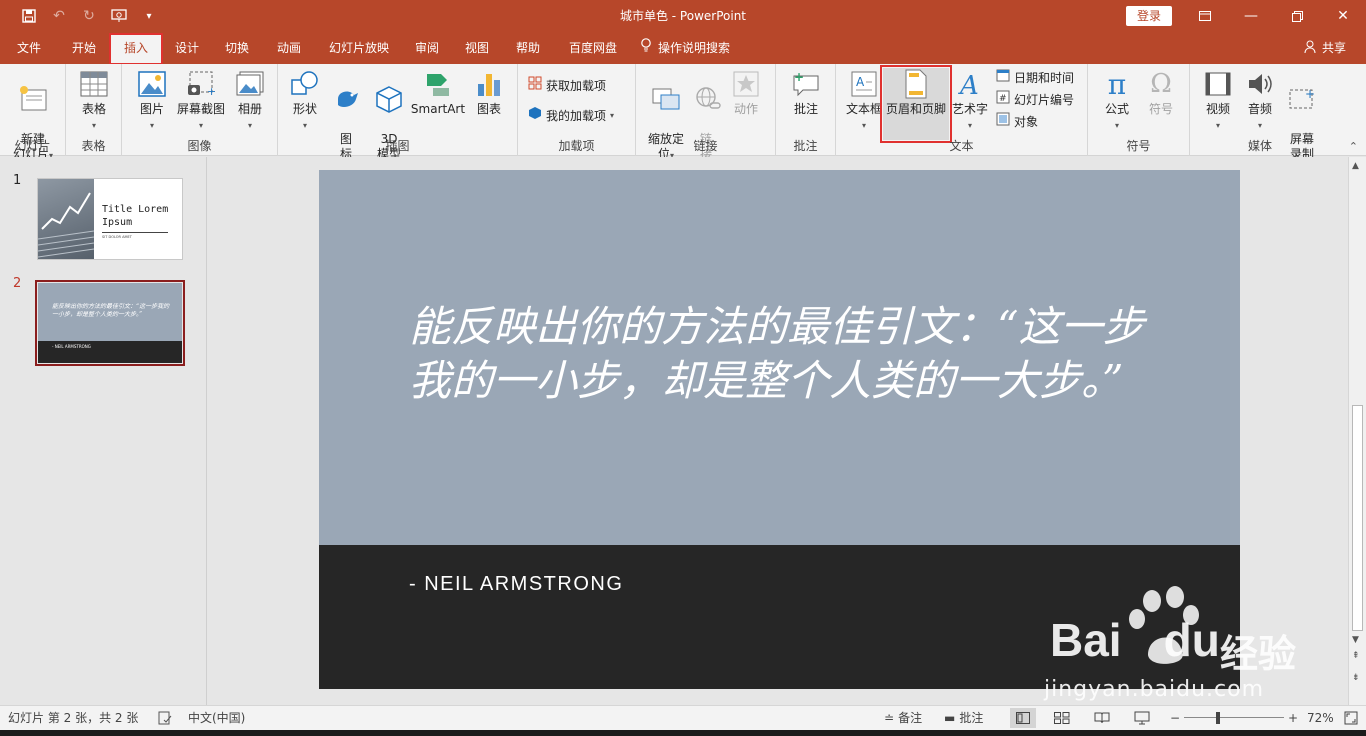 The image size is (1366, 736). What do you see at coordinates (1251, 16) in the screenshot?
I see `minimize-icon: —` at bounding box center [1251, 16].